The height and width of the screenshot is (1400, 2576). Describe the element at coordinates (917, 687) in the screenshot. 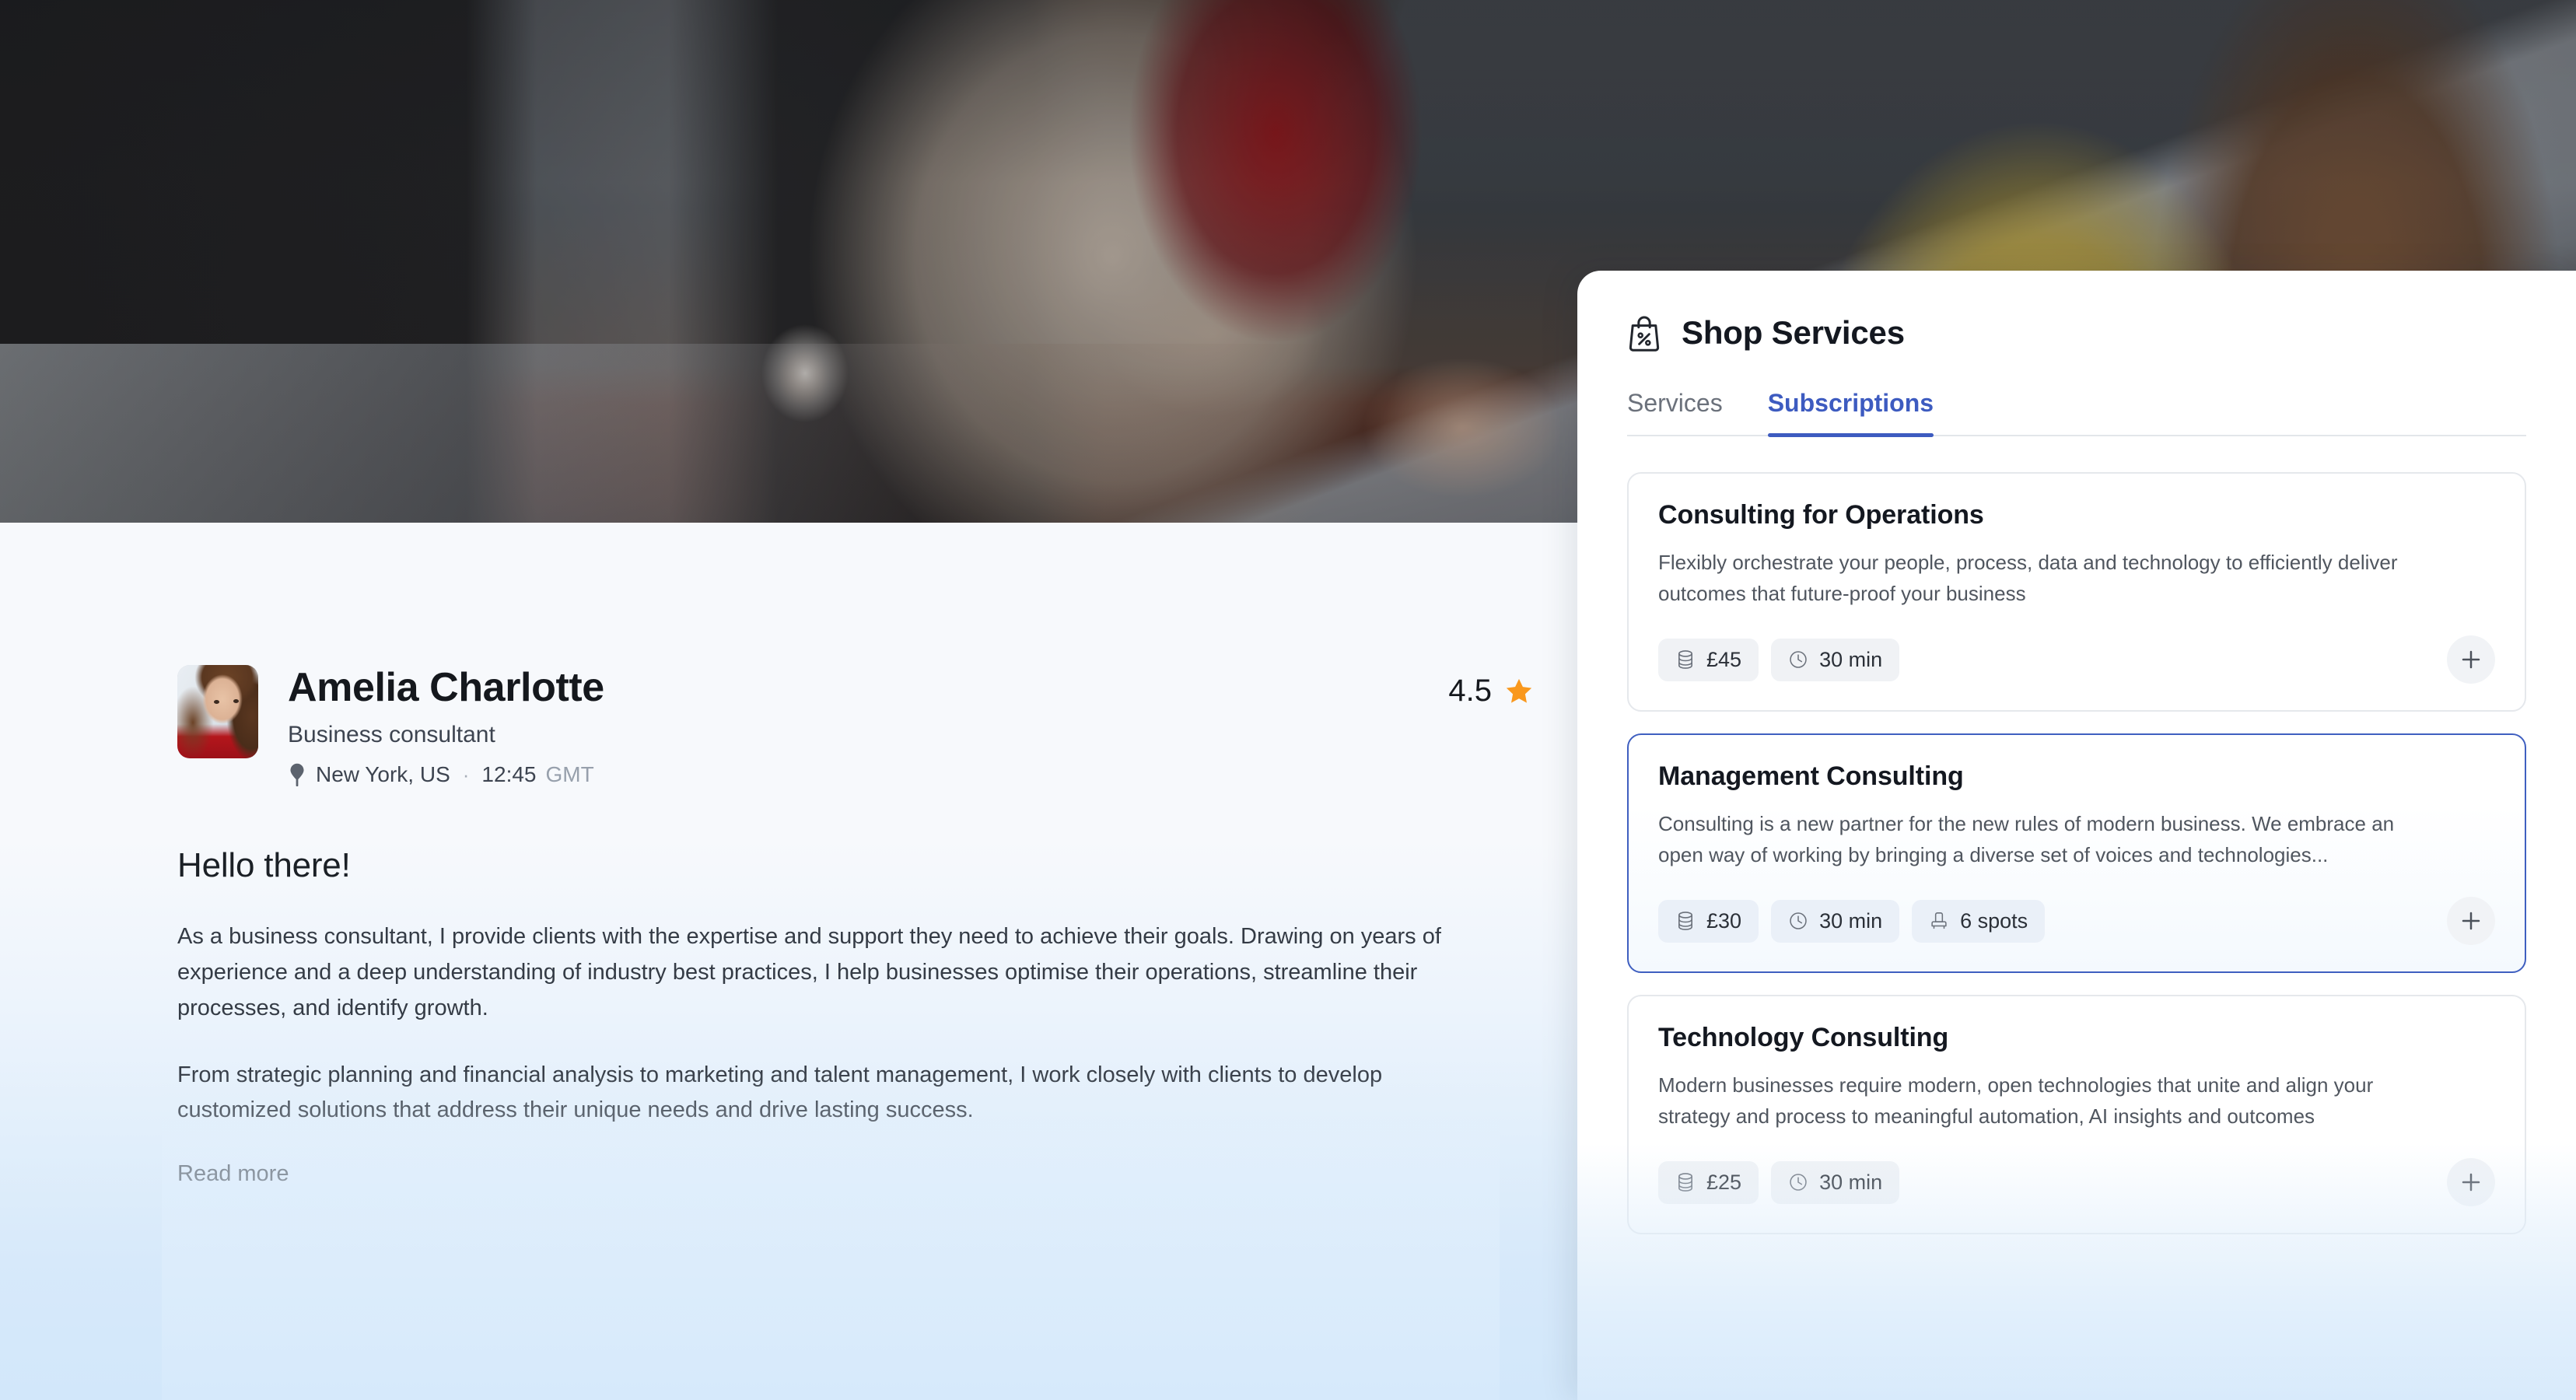

I see `name-rating-row: Amelia Charlotte 4.5` at that location.